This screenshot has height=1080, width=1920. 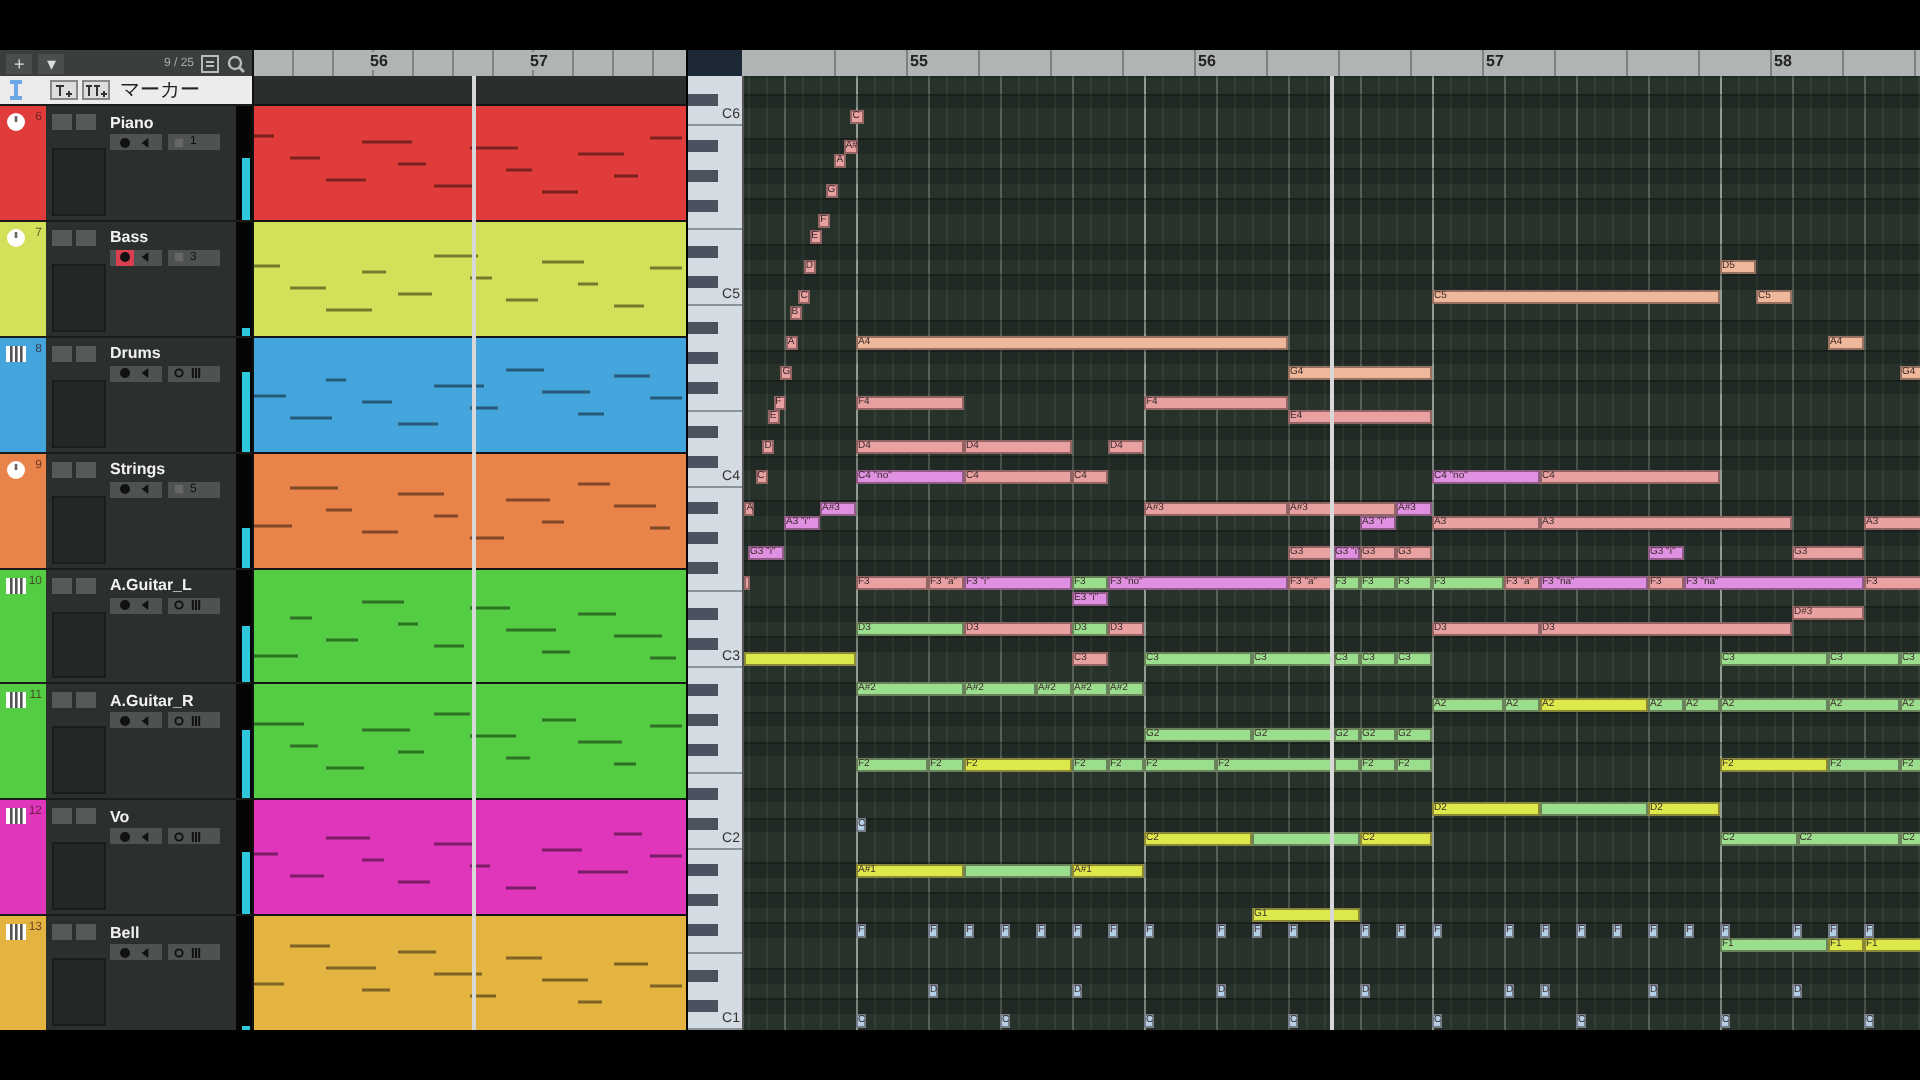 I want to click on list-icon, so click(x=210, y=63).